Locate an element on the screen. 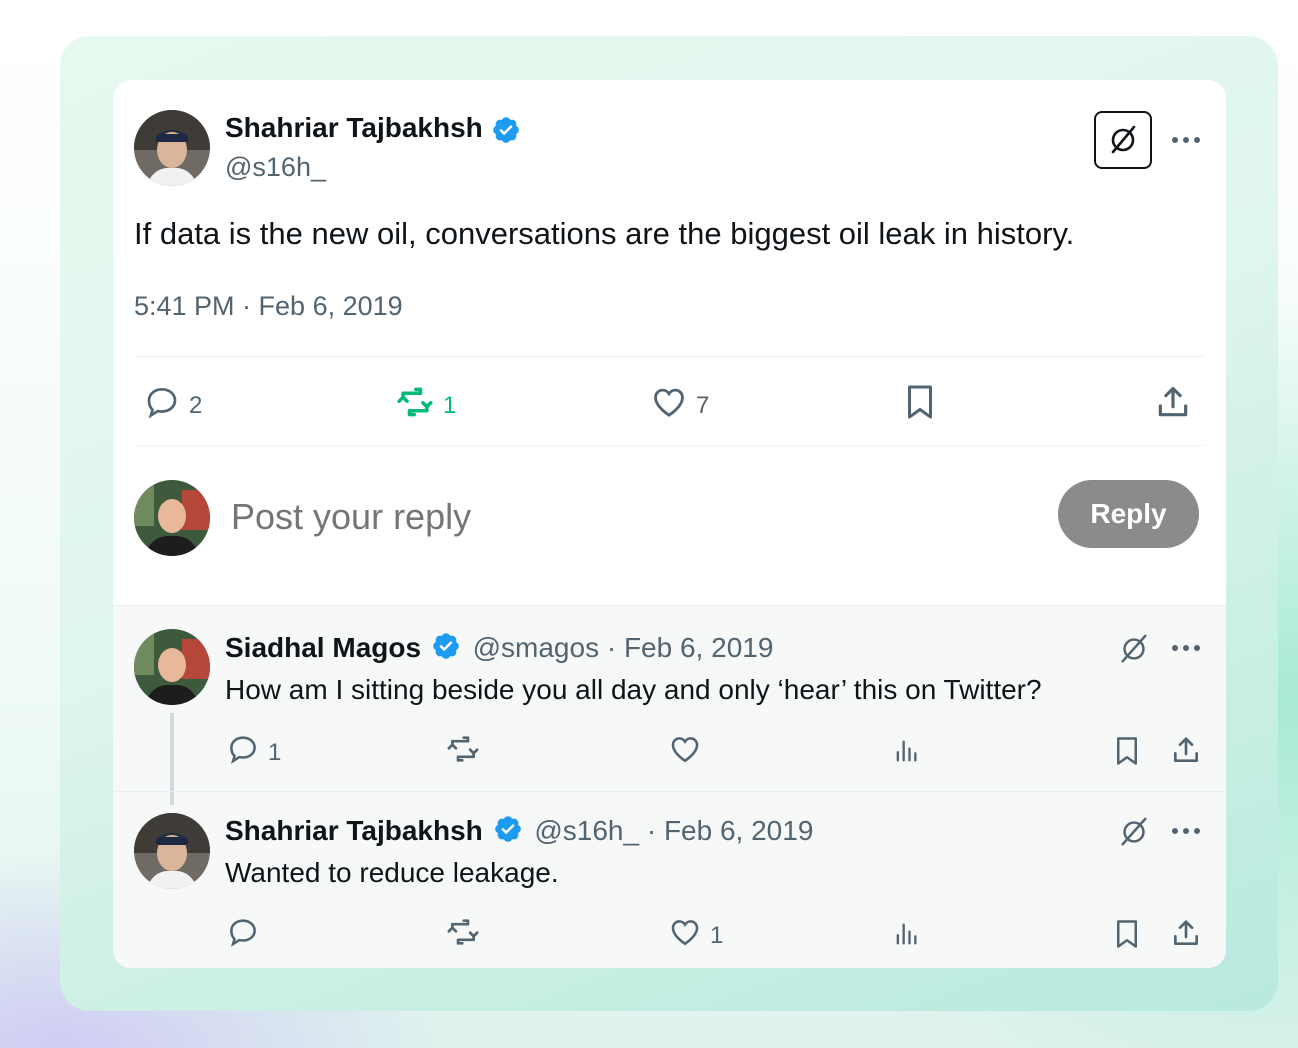  reply-header: Shahriar Tajbakhsh @s16h_ · Feb 6, 2019 is located at coordinates (519, 832).